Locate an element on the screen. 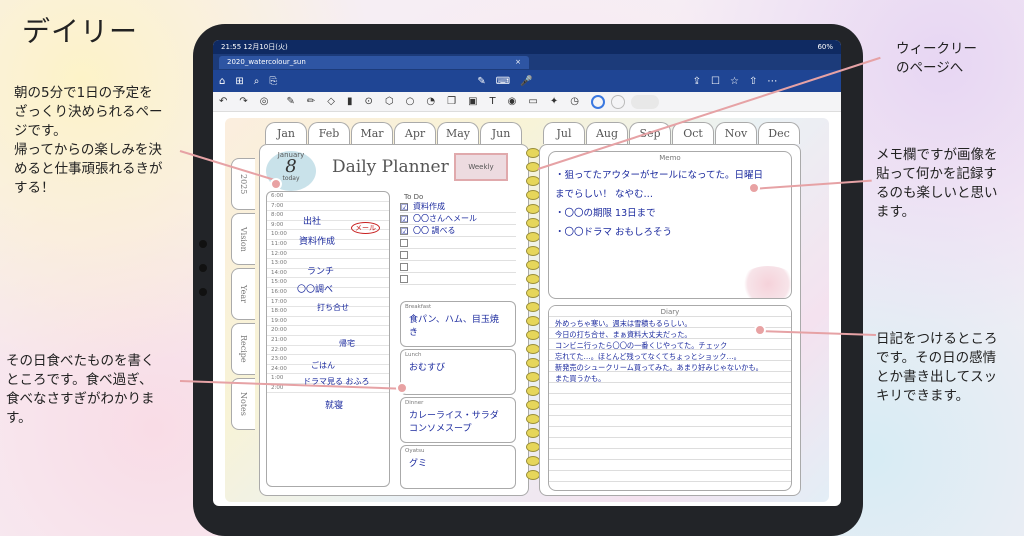 The height and width of the screenshot is (536, 1024). weekly-button: Weekly is located at coordinates (481, 167).